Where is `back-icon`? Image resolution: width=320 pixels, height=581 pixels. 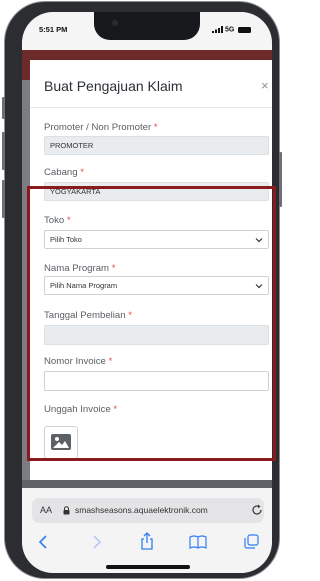 back-icon is located at coordinates (43, 542).